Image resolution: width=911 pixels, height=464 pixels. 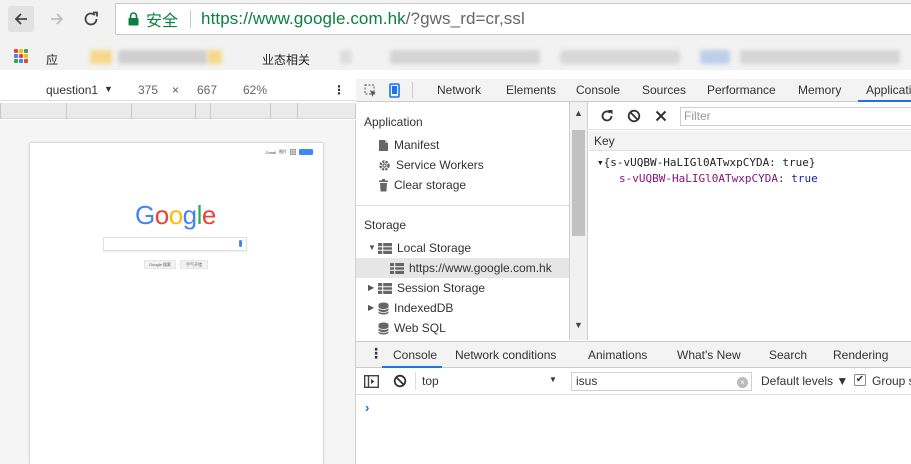 I want to click on signin-button, so click(x=306, y=152).